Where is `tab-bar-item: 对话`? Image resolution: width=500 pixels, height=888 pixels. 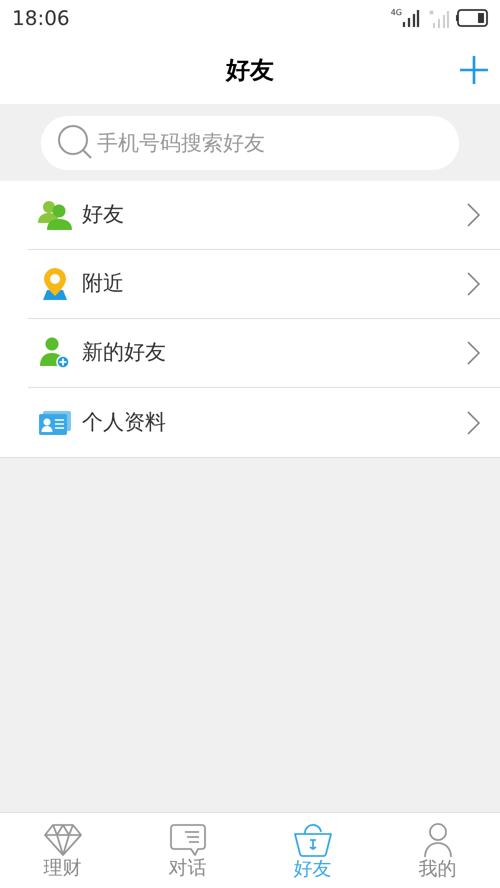 tab-bar-item: 对话 is located at coordinates (187, 850).